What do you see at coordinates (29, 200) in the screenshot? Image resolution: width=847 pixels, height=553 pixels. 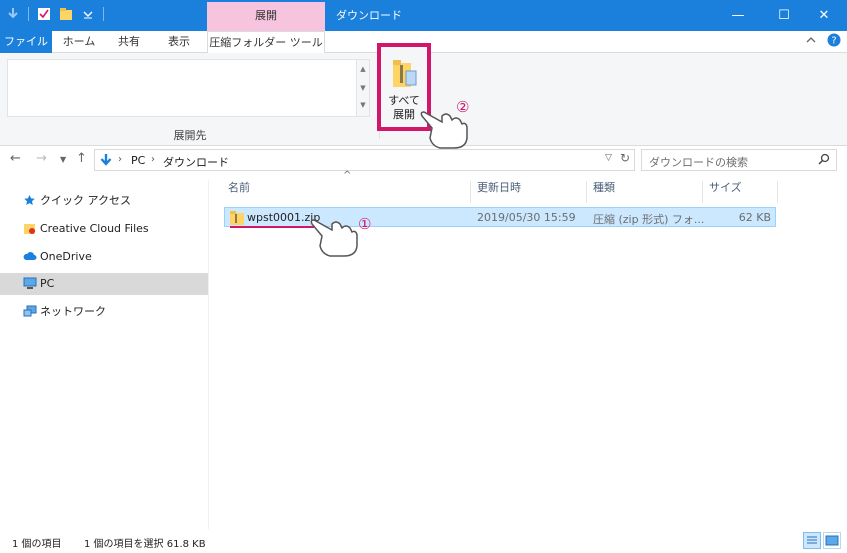 I see `star-icon` at bounding box center [29, 200].